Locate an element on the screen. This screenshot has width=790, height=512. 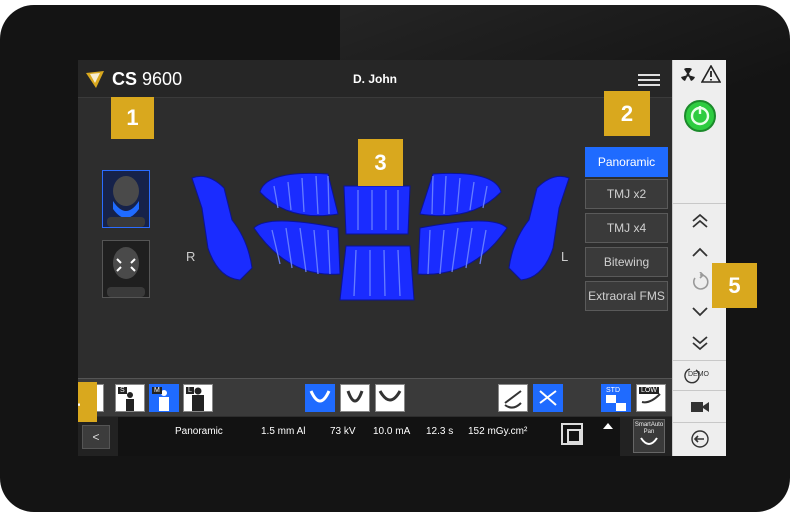
panoramic-face-icon is located at coordinates (126, 199).